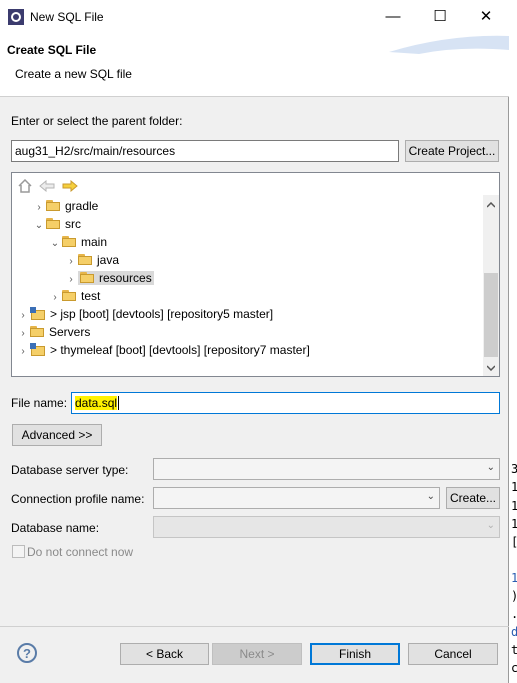 Image resolution: width=517 pixels, height=683 pixels. I want to click on background-text: [, so click(514, 542).